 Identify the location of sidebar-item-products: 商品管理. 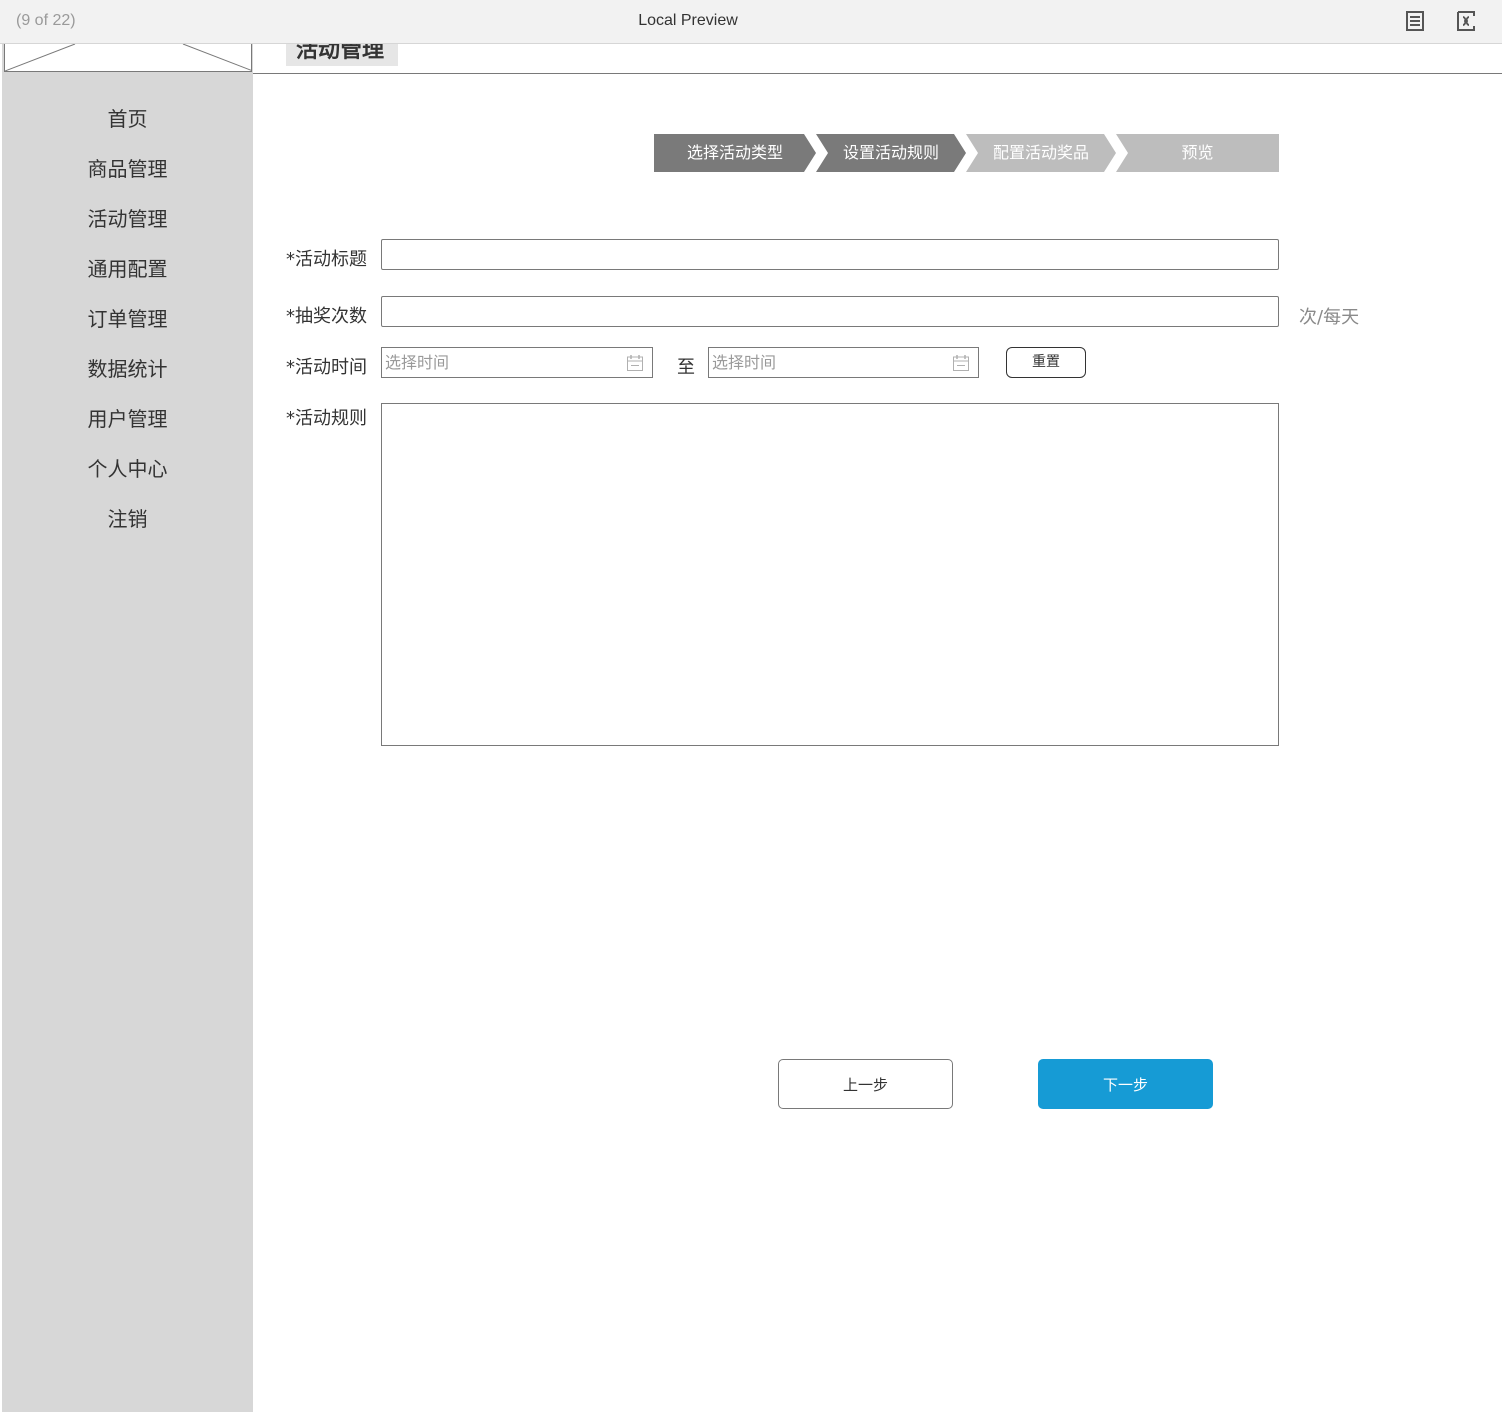
(127, 177).